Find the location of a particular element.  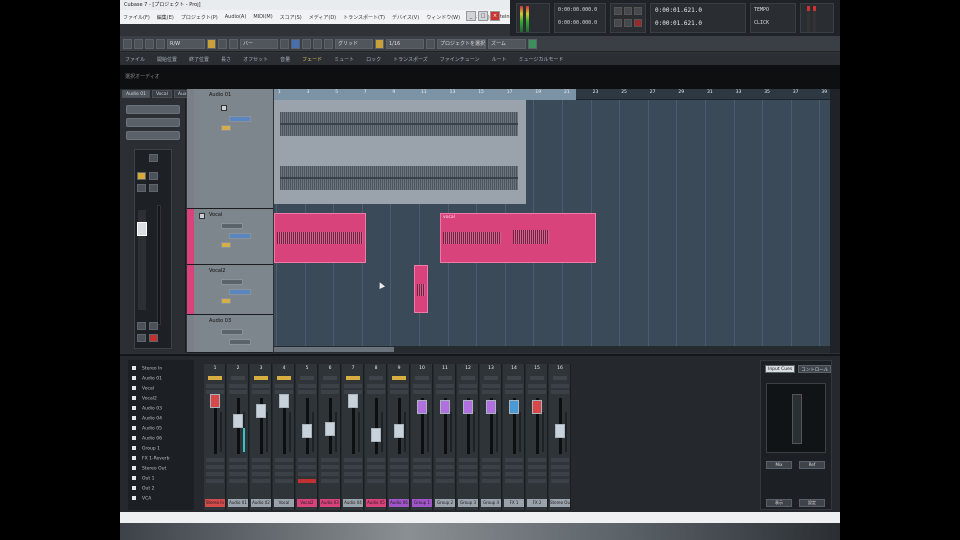

audio-event-gray is located at coordinates (400, 152).